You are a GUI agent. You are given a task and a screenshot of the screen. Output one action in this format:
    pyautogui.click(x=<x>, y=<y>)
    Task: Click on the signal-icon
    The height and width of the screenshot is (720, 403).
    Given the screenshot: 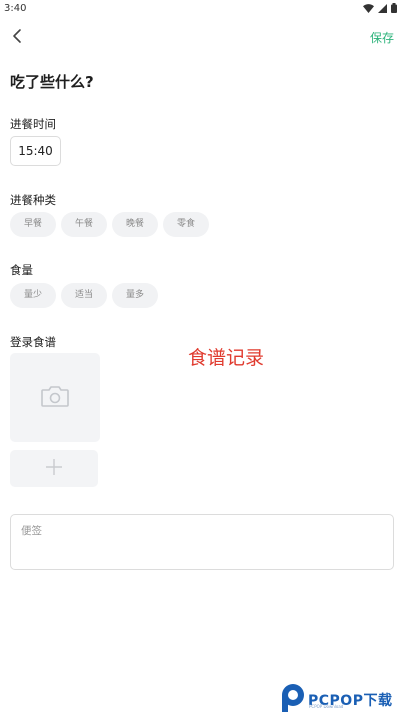 What is the action you would take?
    pyautogui.click(x=382, y=8)
    